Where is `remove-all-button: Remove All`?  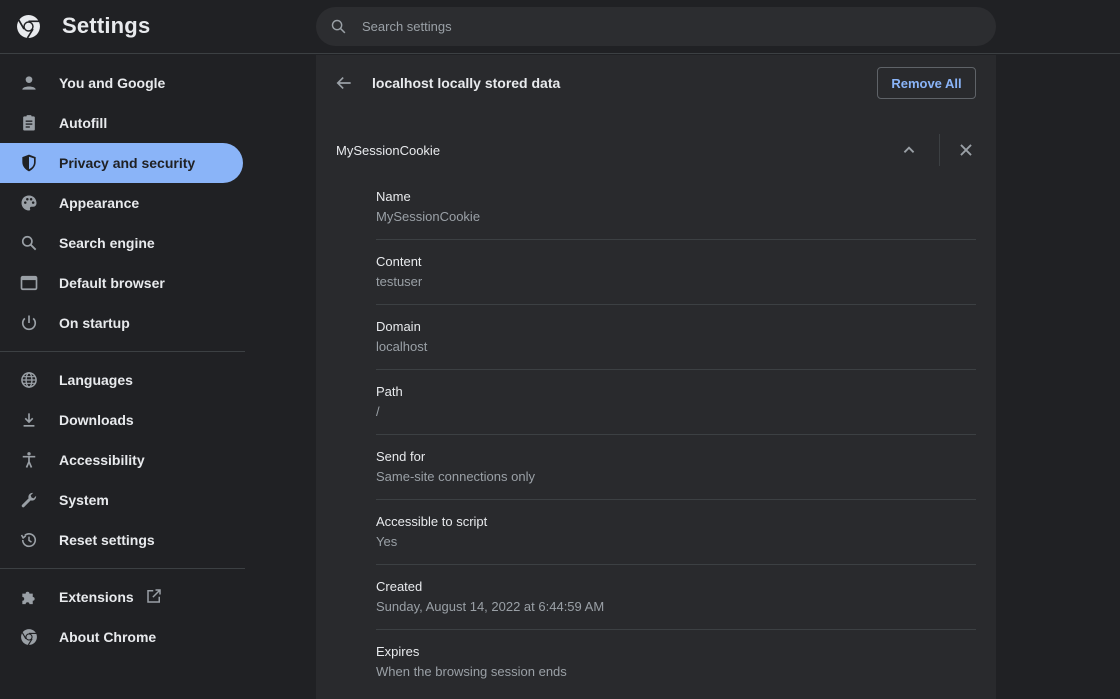
remove-all-button: Remove All is located at coordinates (926, 83).